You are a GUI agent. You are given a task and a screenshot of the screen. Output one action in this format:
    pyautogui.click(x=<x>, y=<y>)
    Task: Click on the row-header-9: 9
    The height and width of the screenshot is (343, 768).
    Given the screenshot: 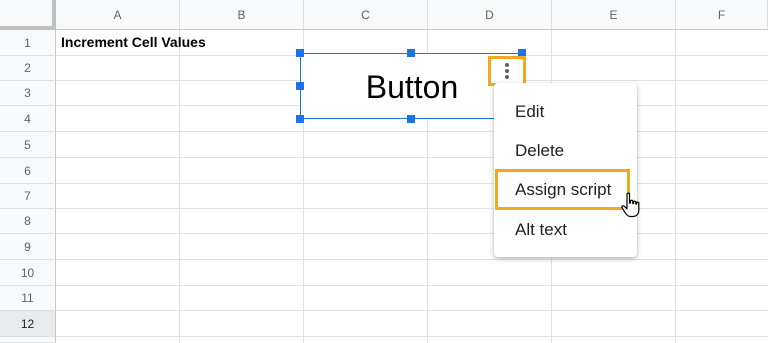 What is the action you would take?
    pyautogui.click(x=28, y=247)
    